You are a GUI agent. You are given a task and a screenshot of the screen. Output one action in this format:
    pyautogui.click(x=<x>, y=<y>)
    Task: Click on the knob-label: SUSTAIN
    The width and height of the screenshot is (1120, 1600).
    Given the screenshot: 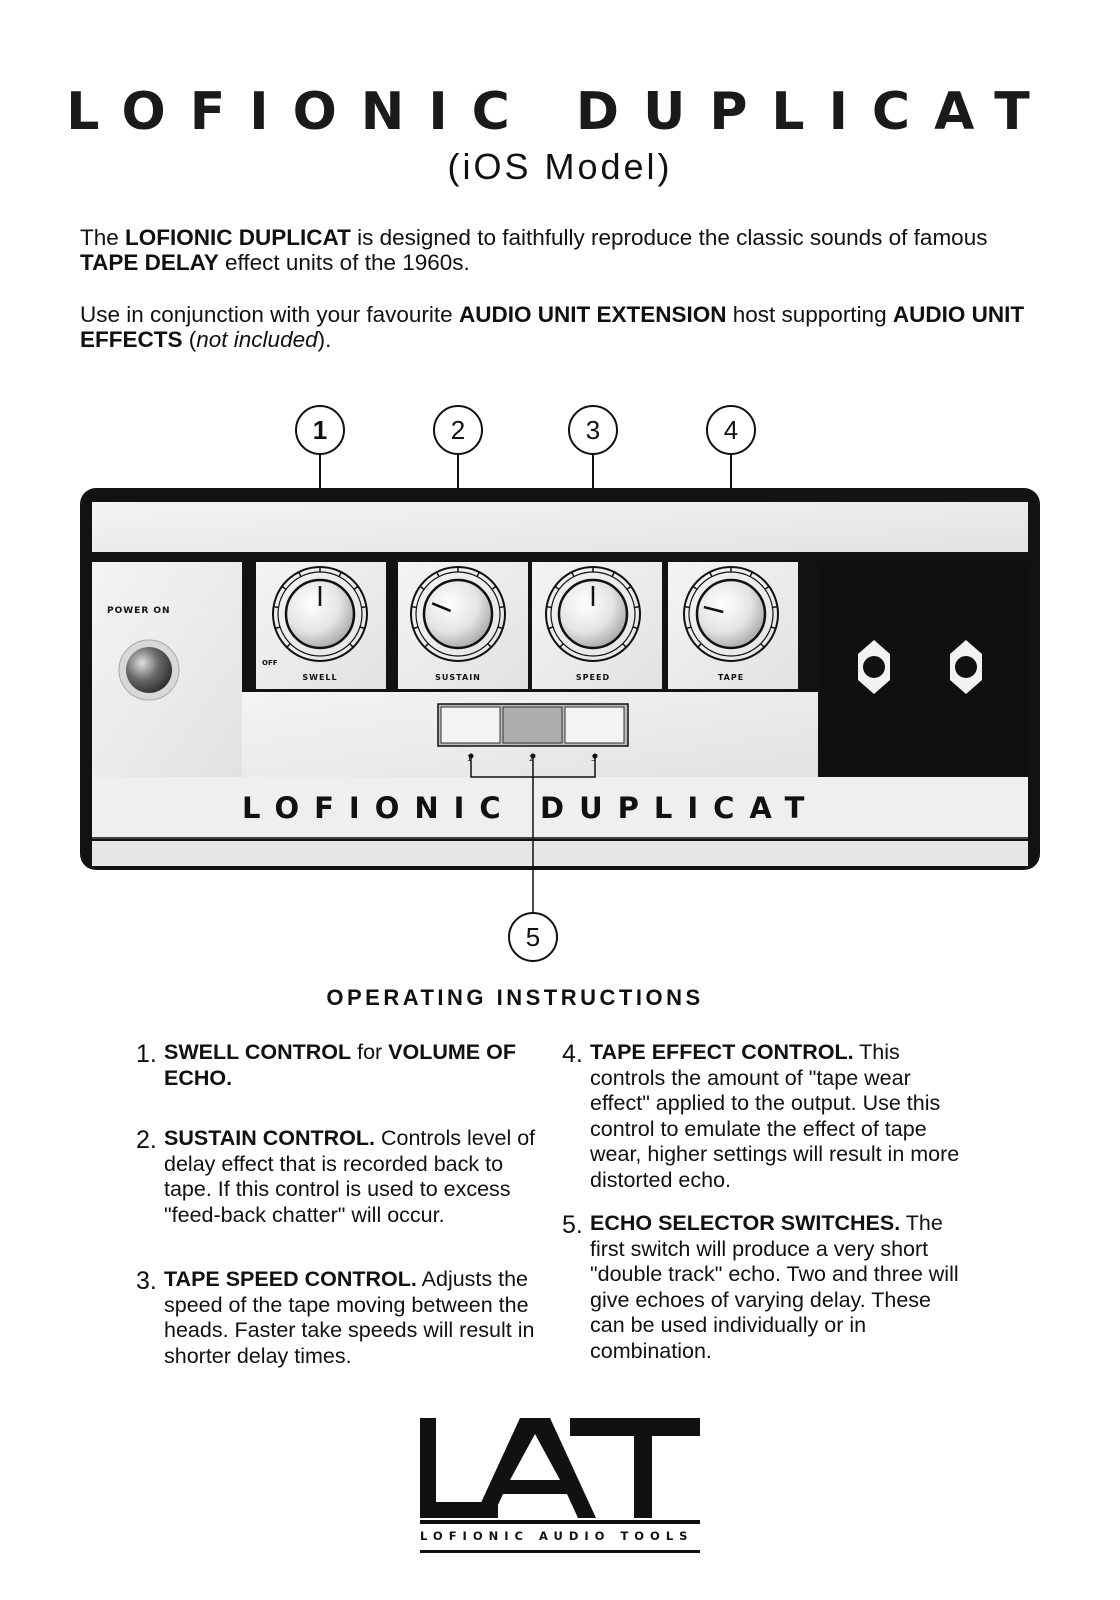 What is the action you would take?
    pyautogui.click(x=458, y=677)
    